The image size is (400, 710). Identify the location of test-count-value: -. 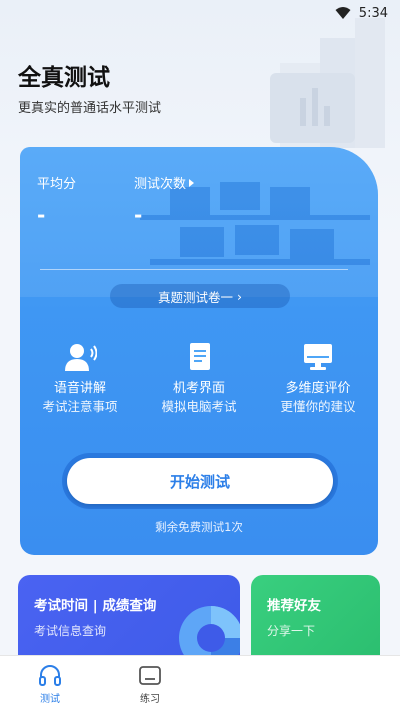
(138, 215).